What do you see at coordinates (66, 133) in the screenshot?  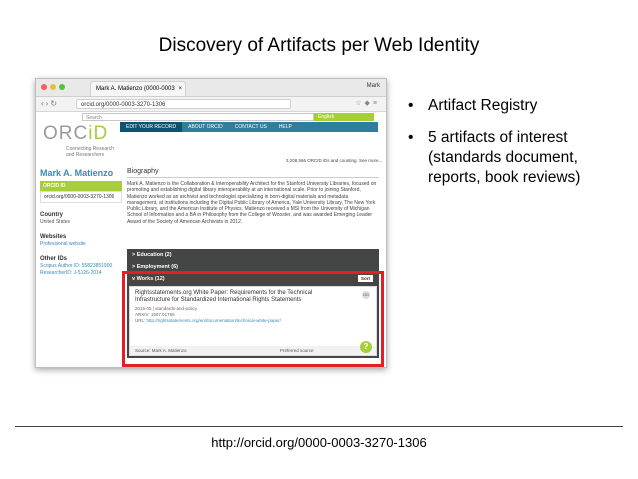 I see `logo-text-gray: ORC` at bounding box center [66, 133].